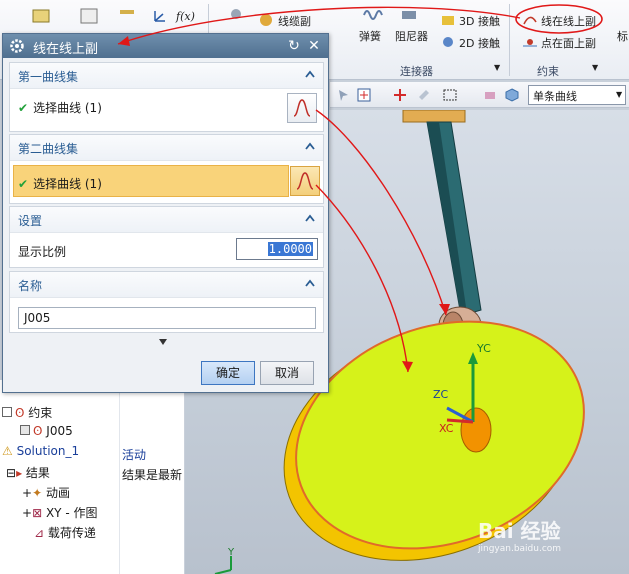  I want to click on disk-hub, so click(476, 430).